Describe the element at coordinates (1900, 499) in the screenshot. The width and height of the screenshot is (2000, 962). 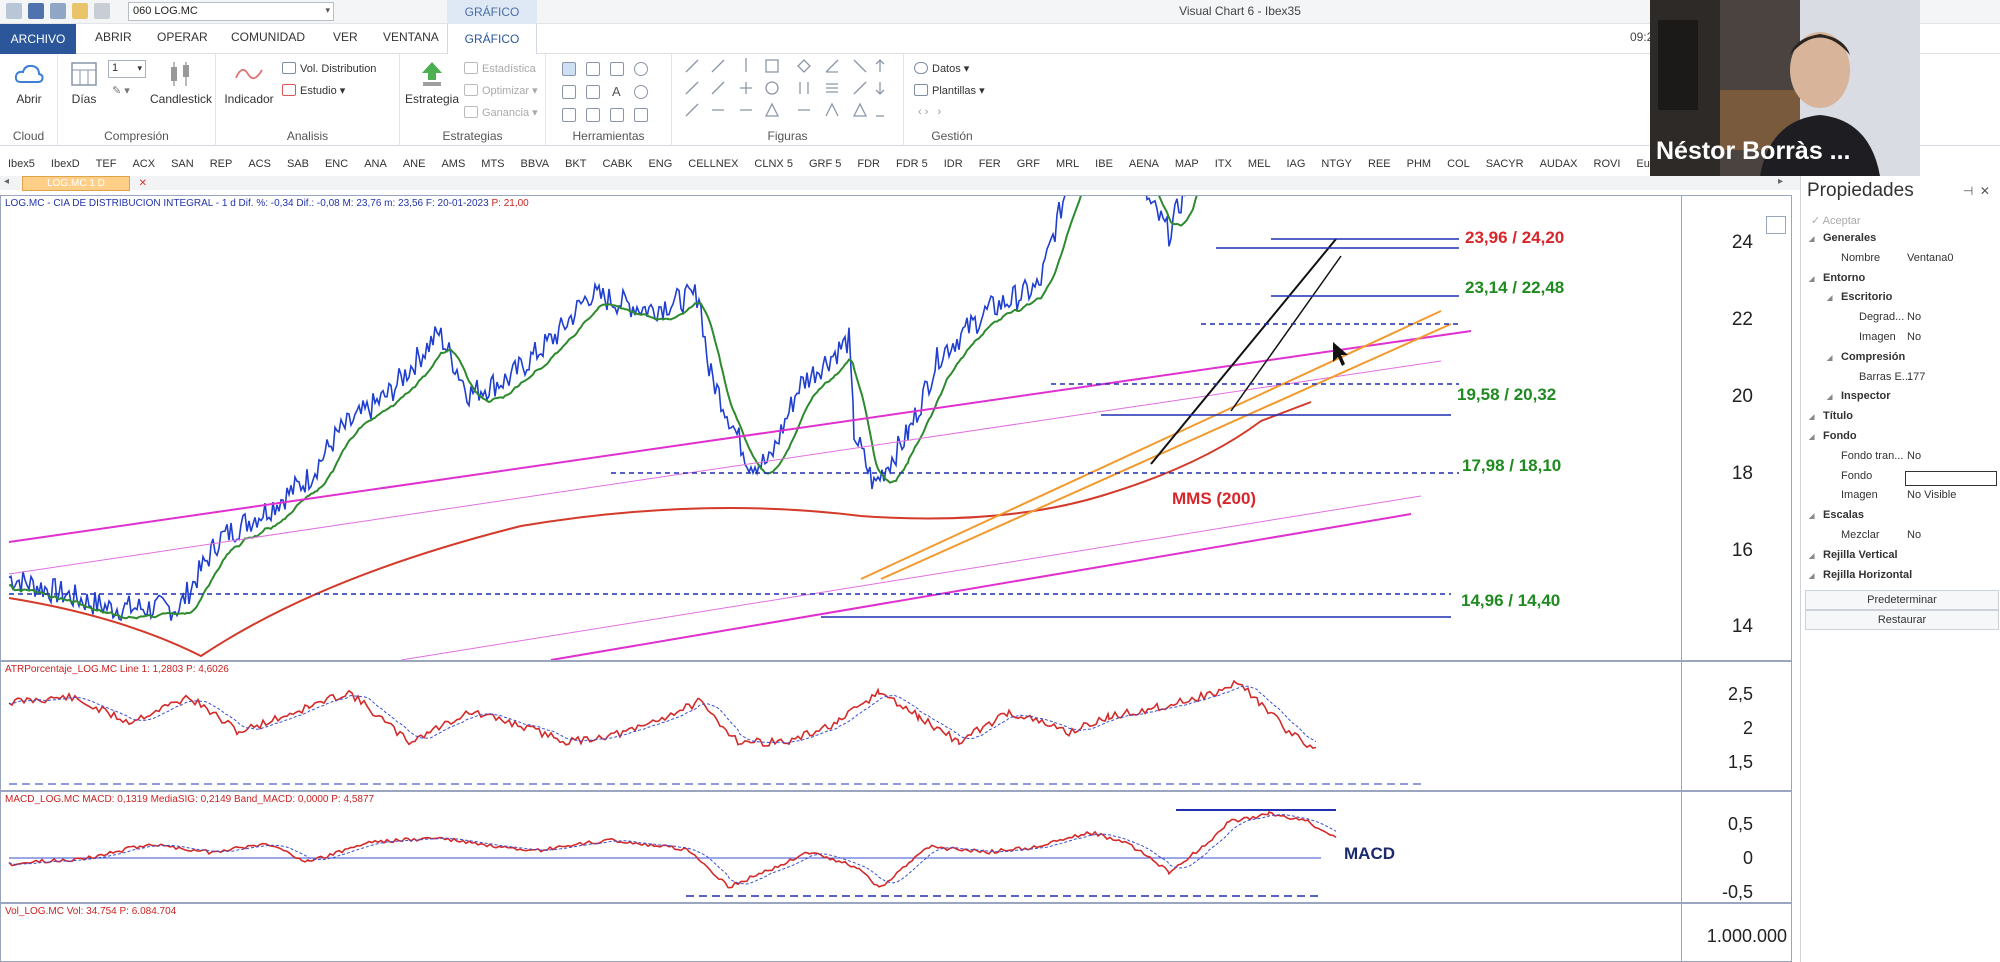
I see `property-row: Imagen No Visible` at that location.